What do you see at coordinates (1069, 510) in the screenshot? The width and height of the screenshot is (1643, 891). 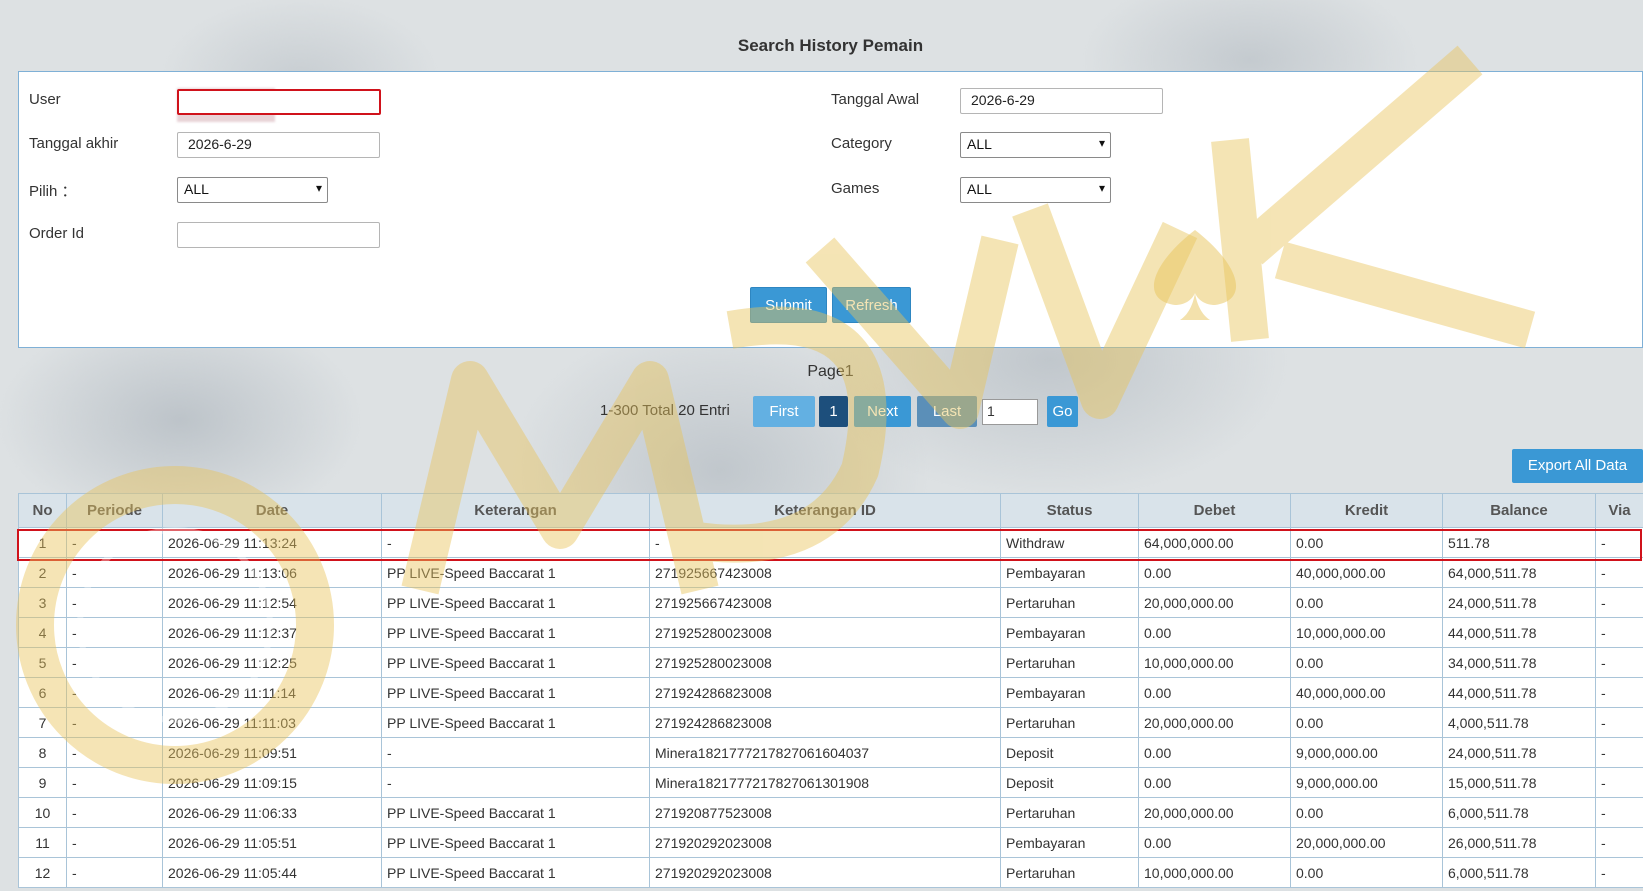 I see `header-status: Status` at bounding box center [1069, 510].